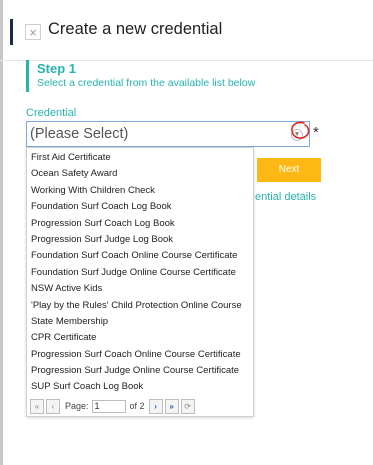 The width and height of the screenshot is (373, 465). Describe the element at coordinates (155, 406) in the screenshot. I see `next-page-button: ›` at that location.